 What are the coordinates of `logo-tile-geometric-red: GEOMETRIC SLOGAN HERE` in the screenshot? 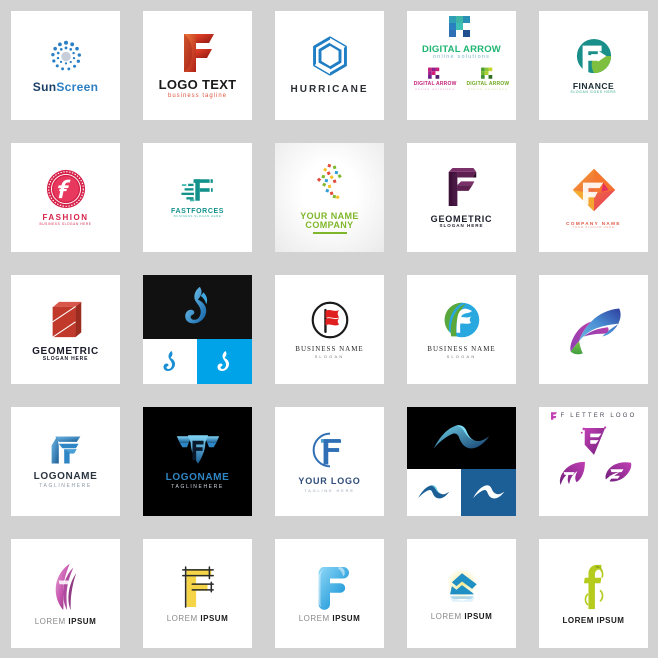 It's located at (65, 329).